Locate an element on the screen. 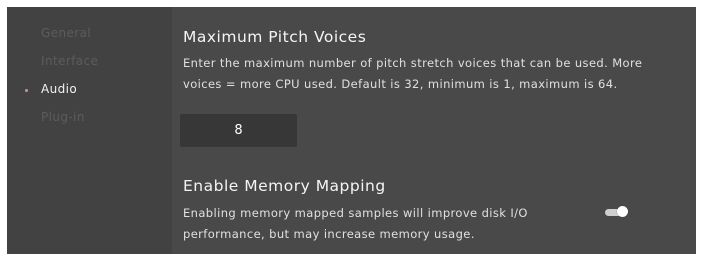  sidebar-item-general: General is located at coordinates (66, 33).